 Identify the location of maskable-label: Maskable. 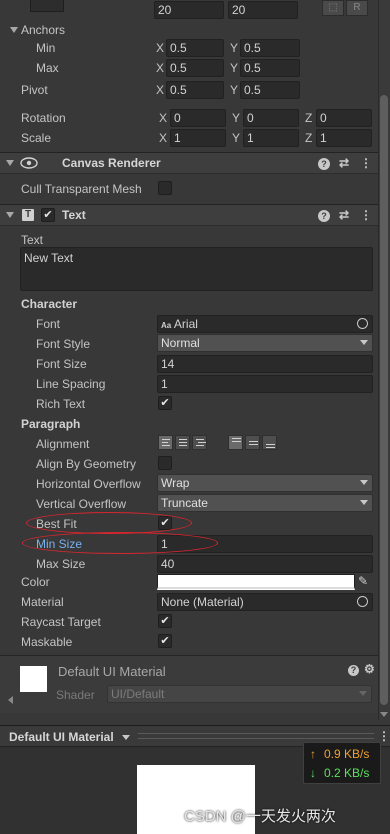
(47, 642).